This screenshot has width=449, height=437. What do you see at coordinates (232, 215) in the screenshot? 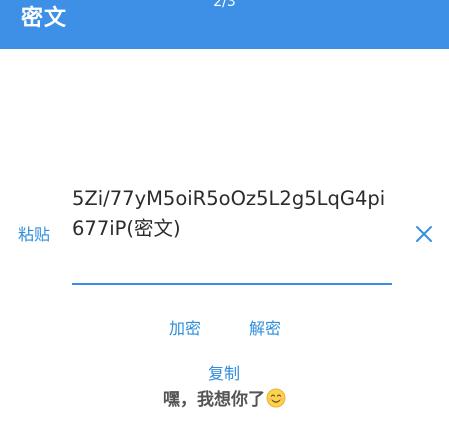
I see `cipher-text-field: 5Zi/77yM5oiR5oOz5L2g5LqG4pi677iP(密文)` at bounding box center [232, 215].